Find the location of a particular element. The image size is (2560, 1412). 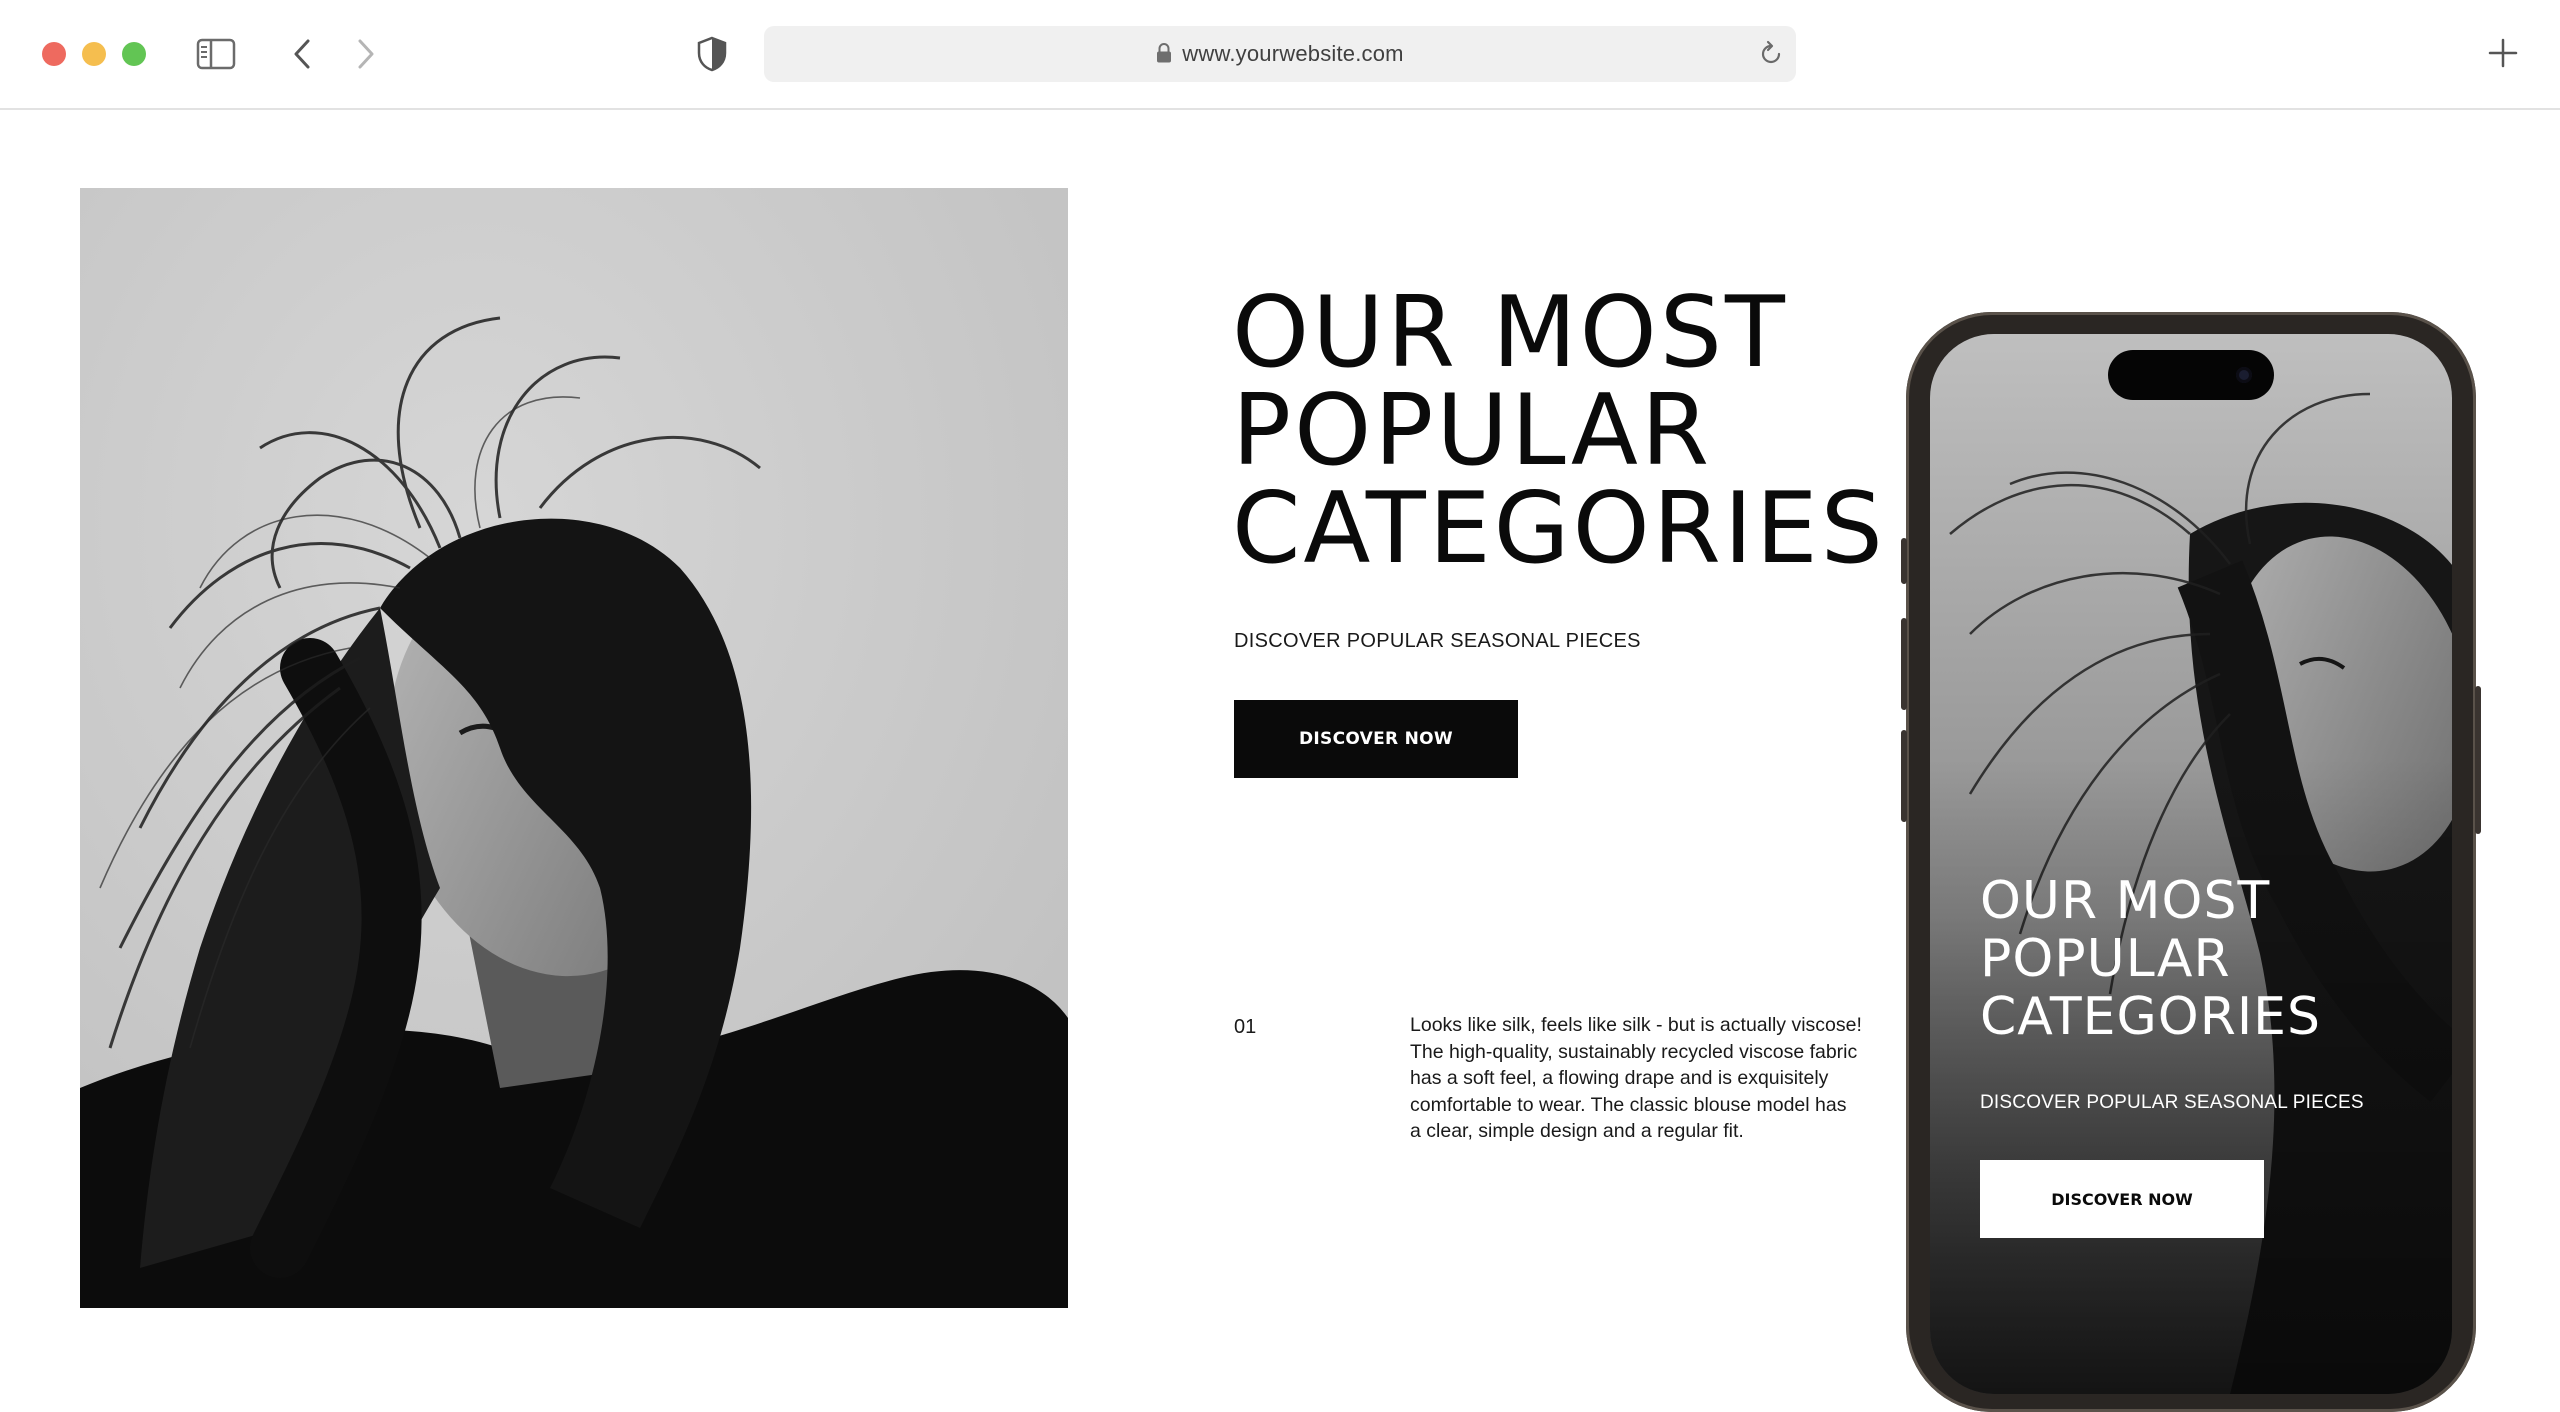

minimize-window-button is located at coordinates (94, 54).